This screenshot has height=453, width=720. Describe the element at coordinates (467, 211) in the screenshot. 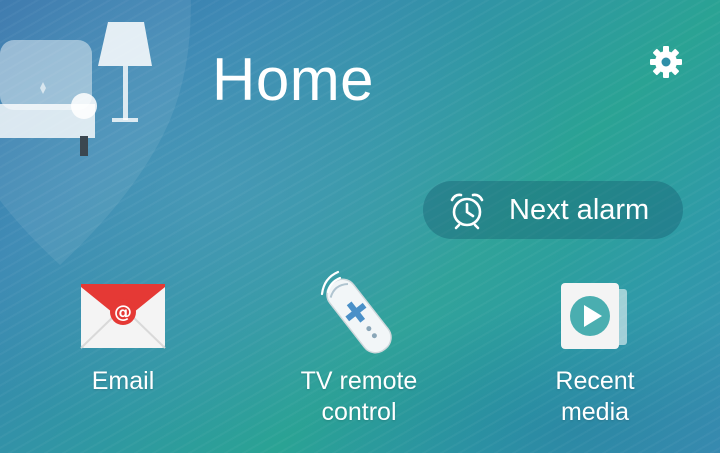

I see `alarm-clock-icon` at that location.